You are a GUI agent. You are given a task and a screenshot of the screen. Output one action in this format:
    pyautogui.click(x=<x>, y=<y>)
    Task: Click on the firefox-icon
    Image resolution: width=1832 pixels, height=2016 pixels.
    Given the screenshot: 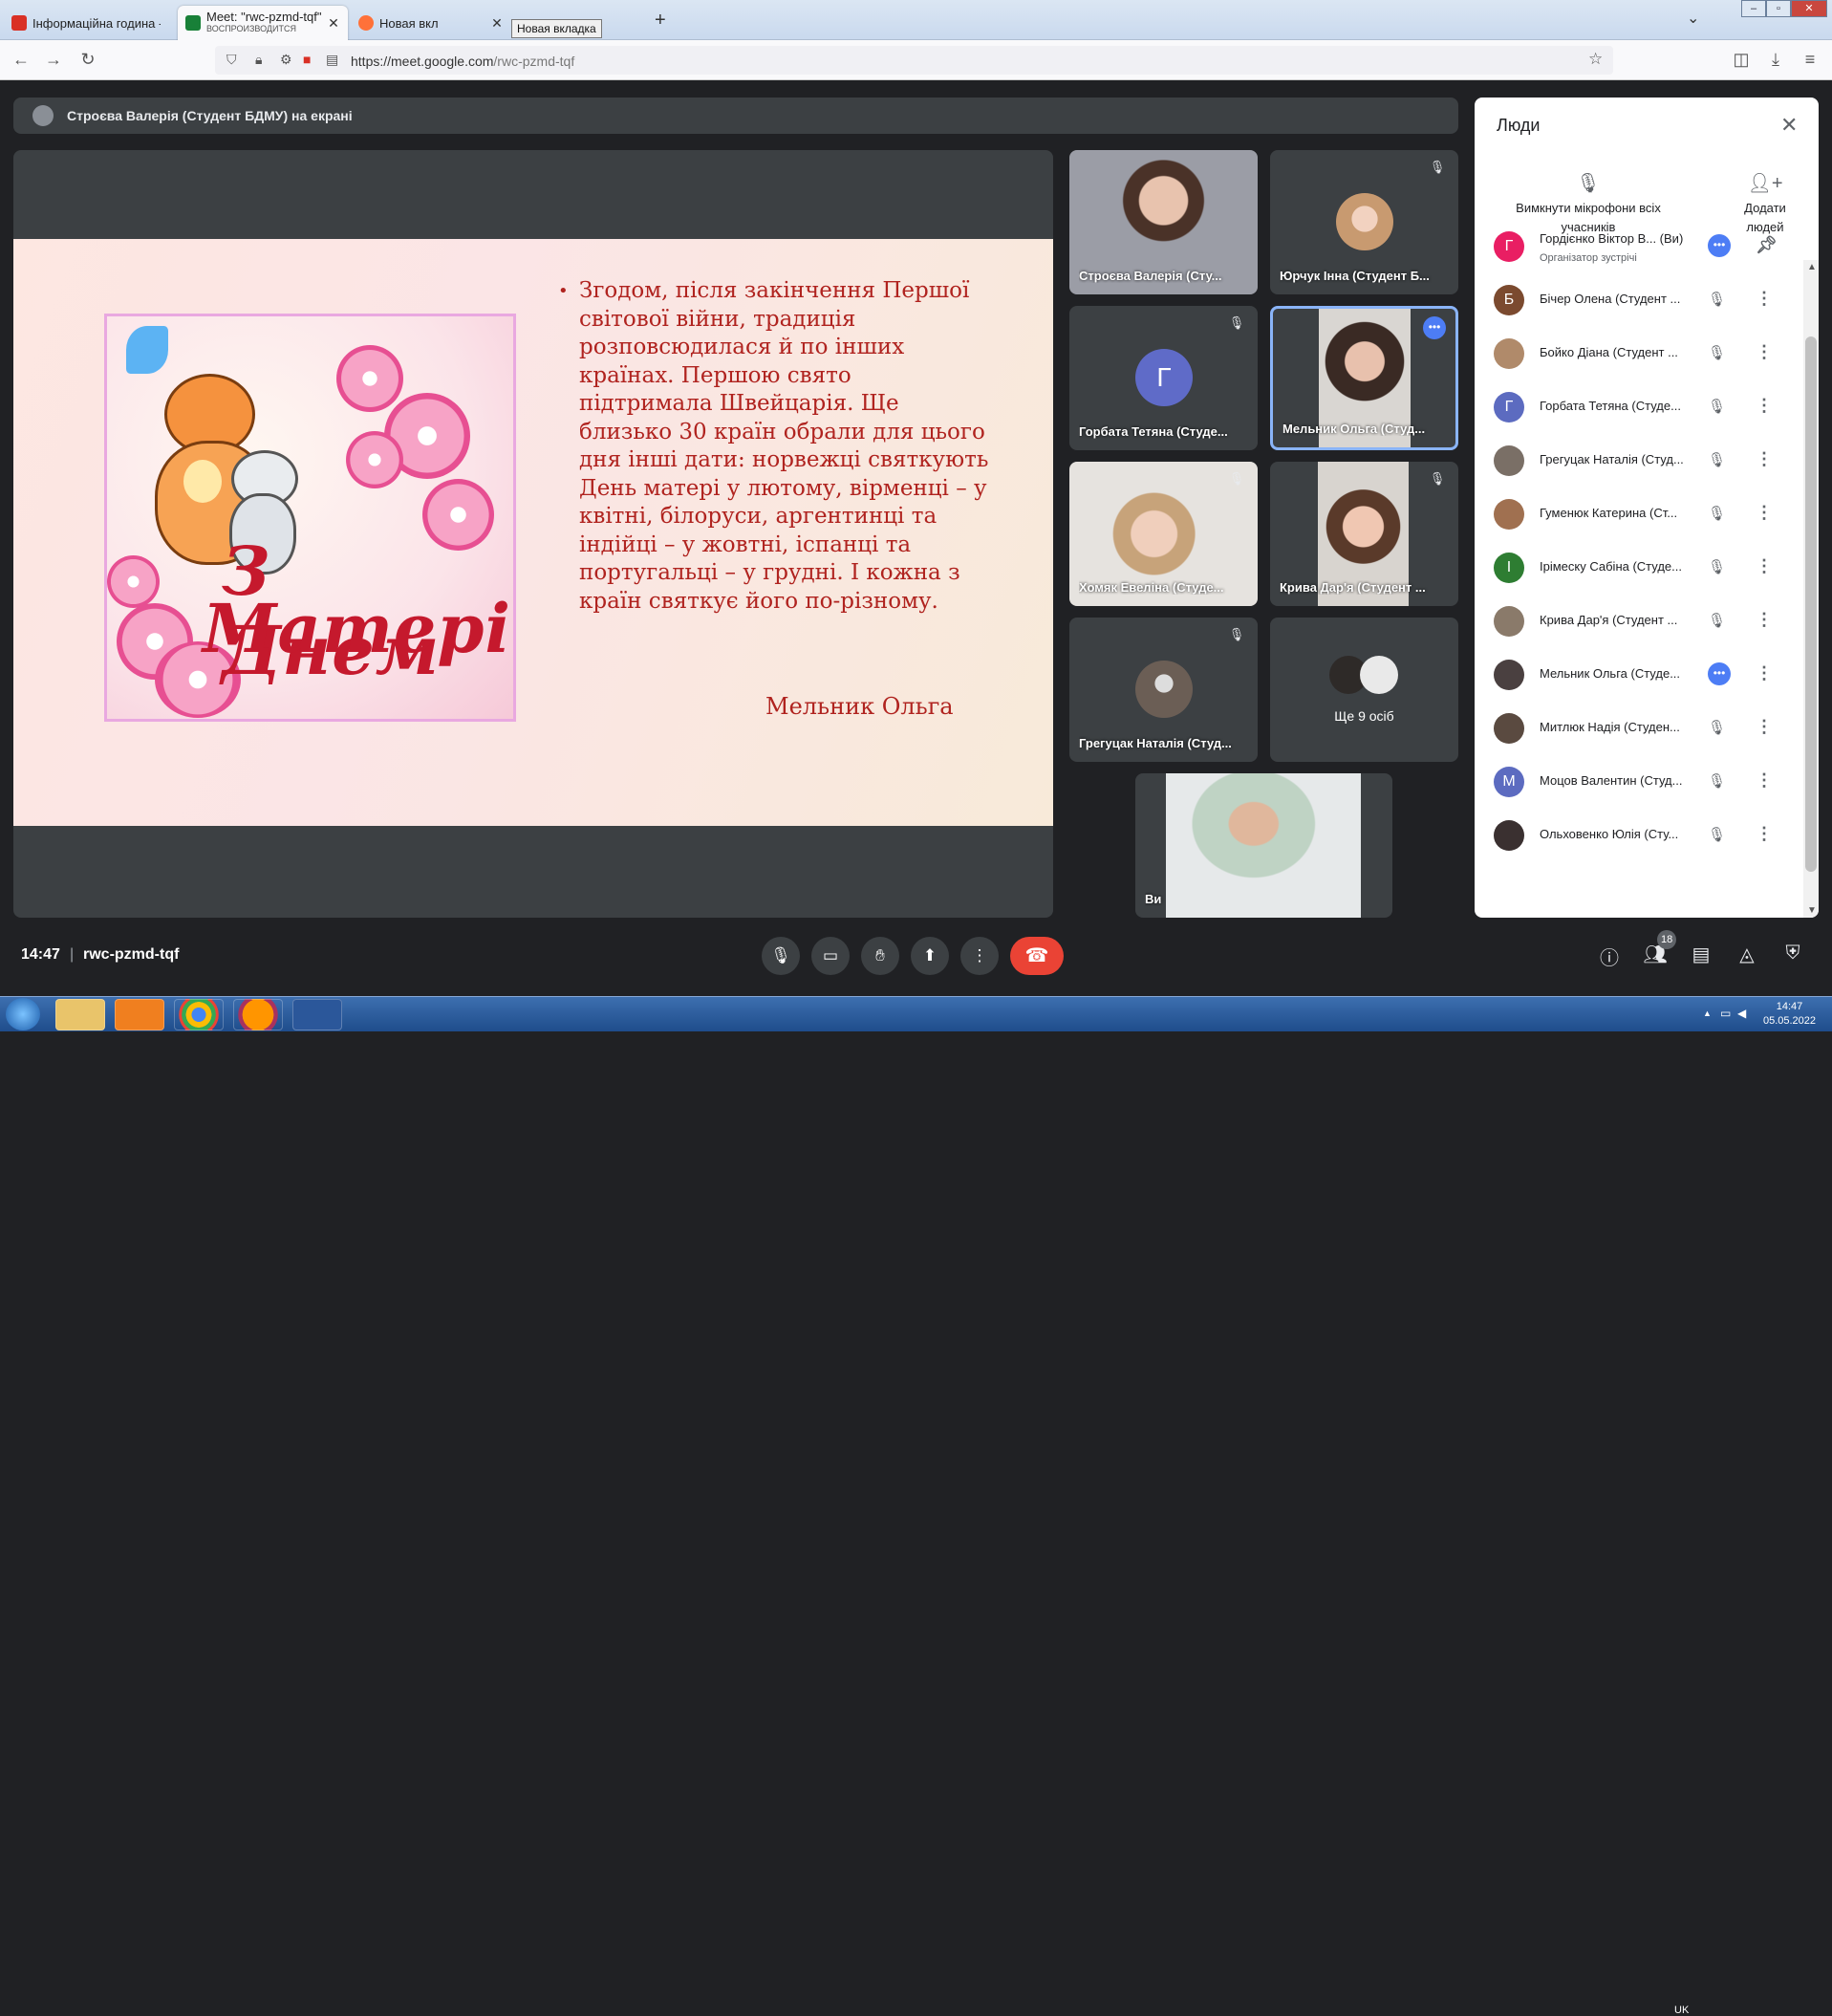 What is the action you would take?
    pyautogui.click(x=258, y=1014)
    